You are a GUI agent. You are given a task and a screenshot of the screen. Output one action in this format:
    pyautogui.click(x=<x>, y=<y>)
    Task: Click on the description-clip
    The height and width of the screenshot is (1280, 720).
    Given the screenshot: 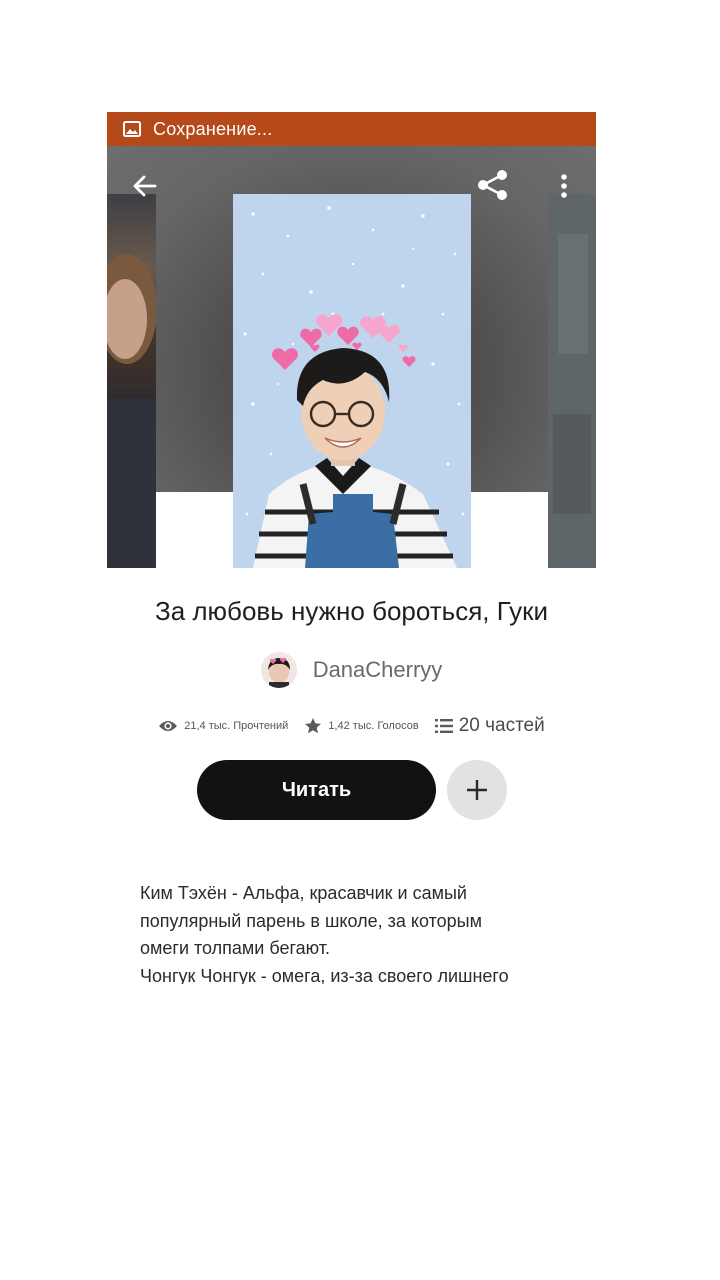 What is the action you would take?
    pyautogui.click(x=351, y=998)
    